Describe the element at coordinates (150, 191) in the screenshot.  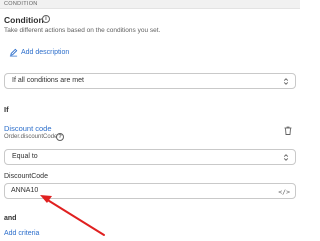
I see `discount-code-input: ANNA10 </>` at that location.